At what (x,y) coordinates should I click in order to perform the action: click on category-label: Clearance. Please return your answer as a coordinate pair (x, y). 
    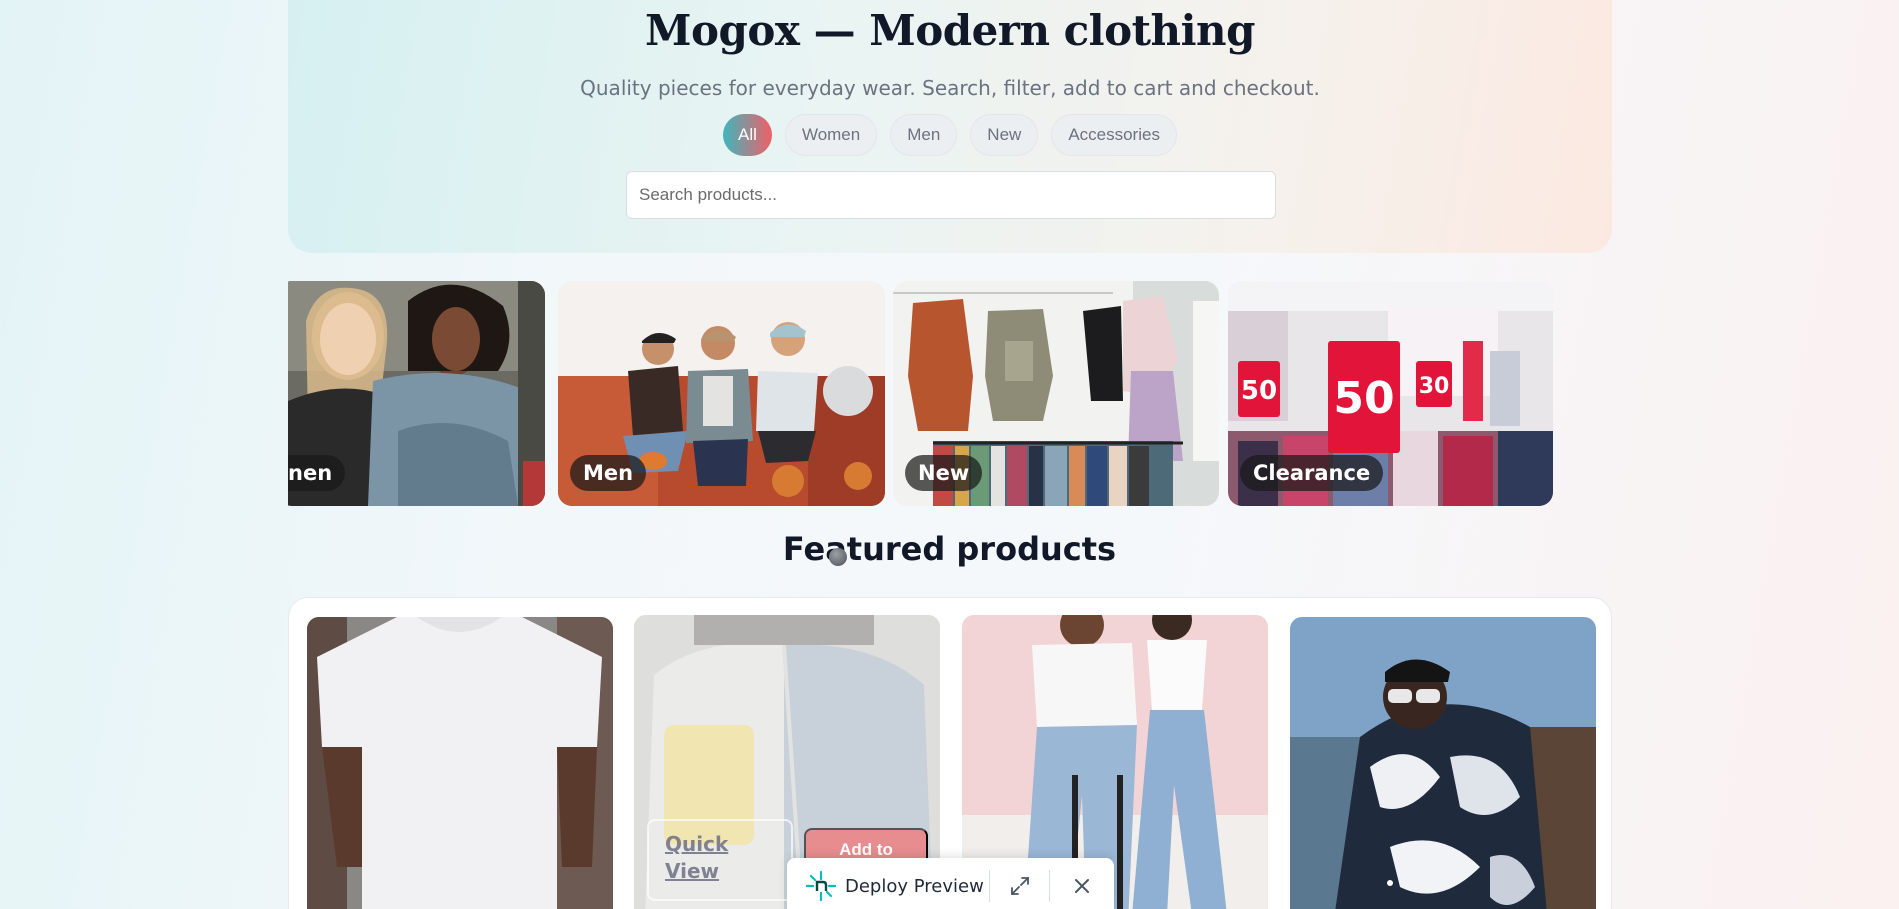
    Looking at the image, I should click on (1312, 473).